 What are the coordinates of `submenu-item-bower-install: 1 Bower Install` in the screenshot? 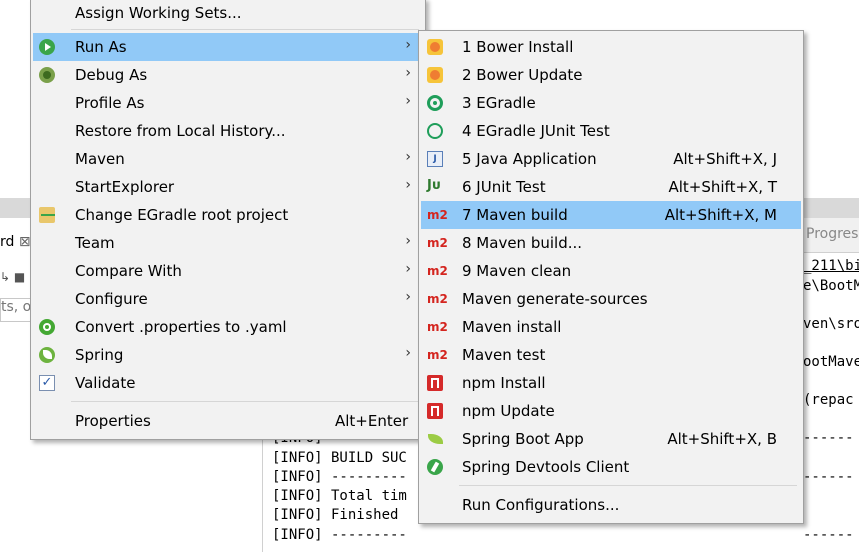 It's located at (611, 47).